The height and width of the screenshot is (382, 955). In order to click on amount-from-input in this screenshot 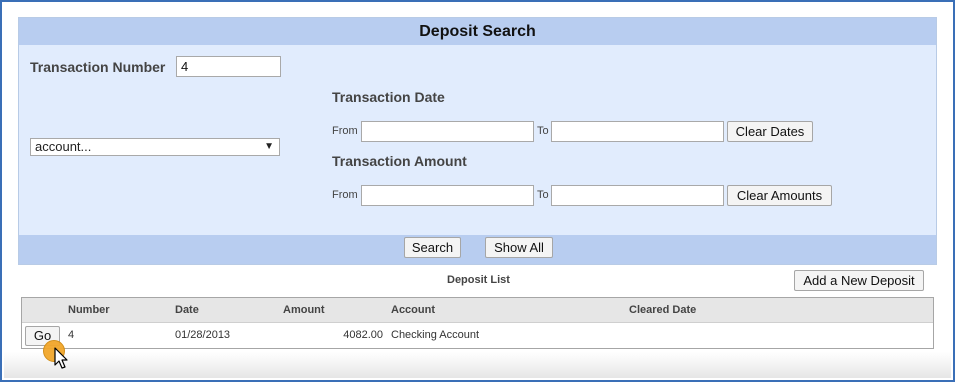, I will do `click(447, 195)`.